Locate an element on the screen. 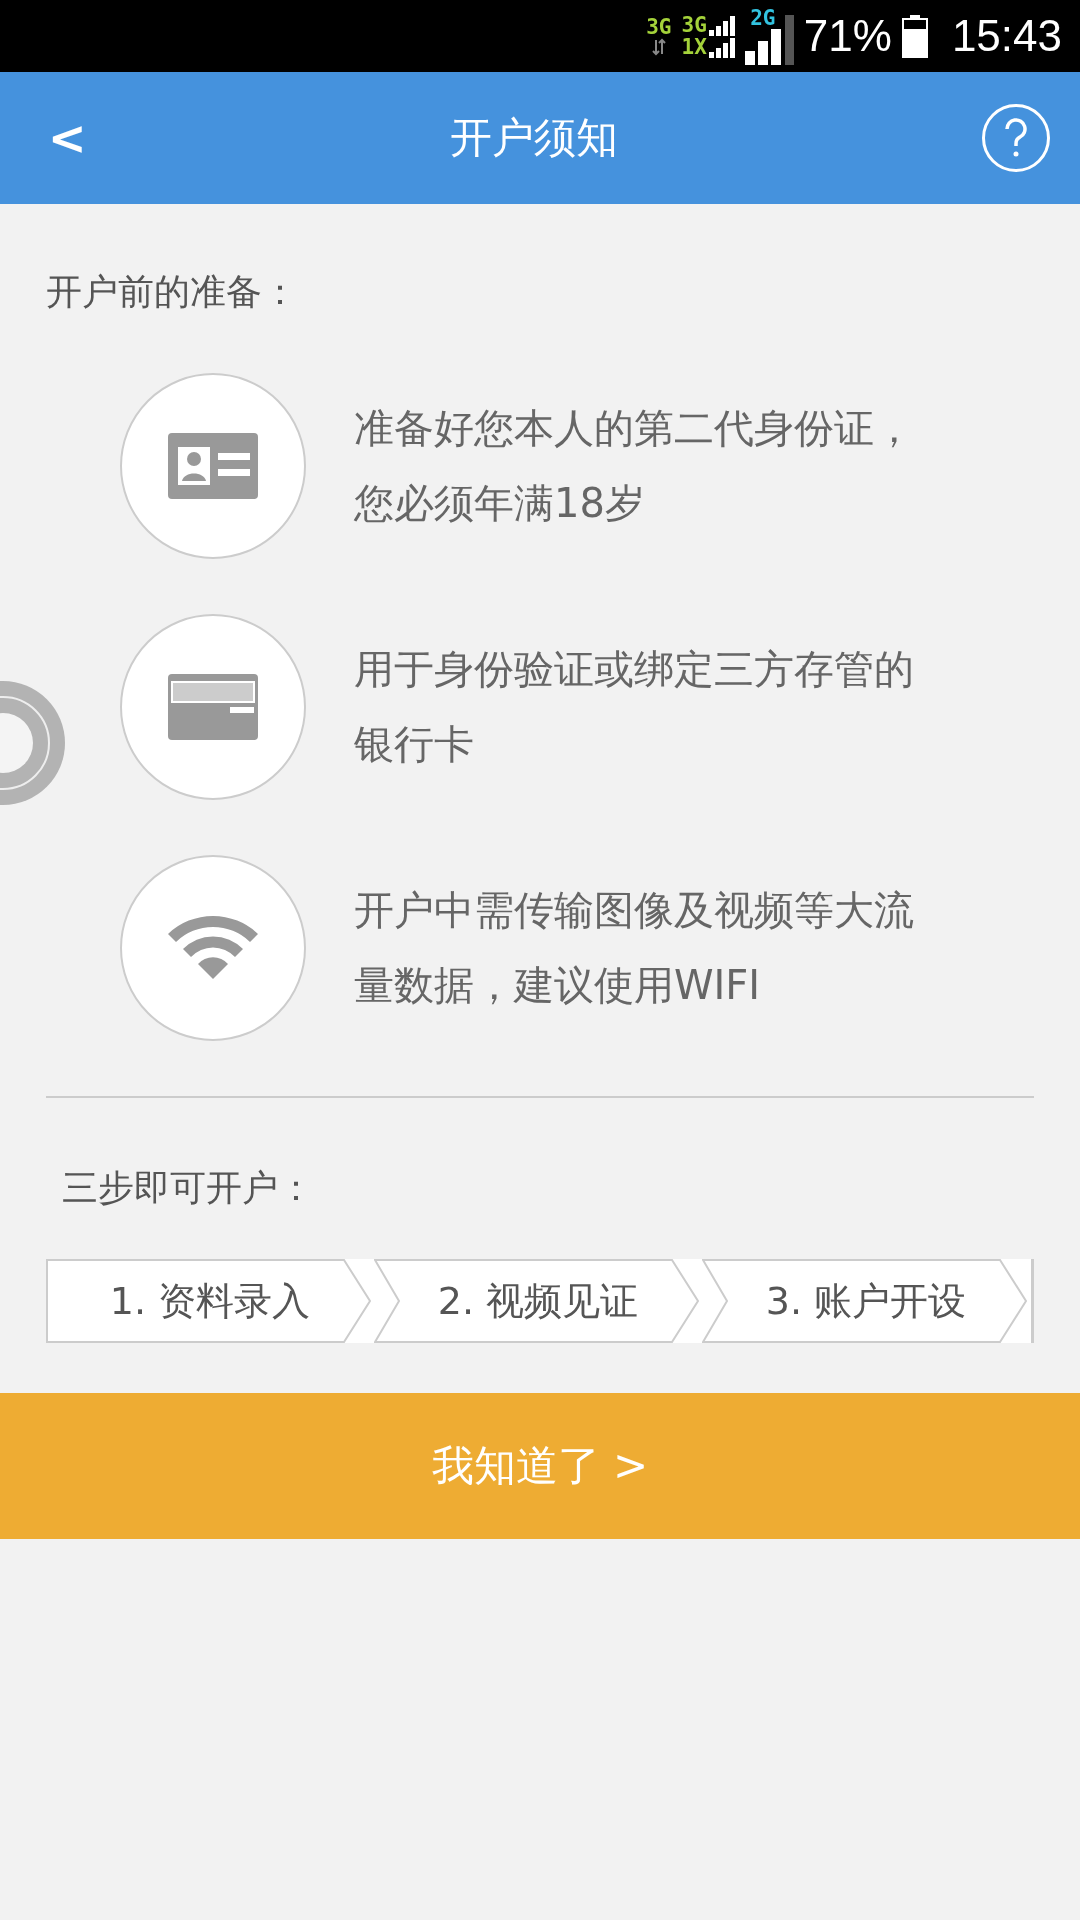 The image size is (1080, 1920). signal-bar-icon is located at coordinates (789, 40).